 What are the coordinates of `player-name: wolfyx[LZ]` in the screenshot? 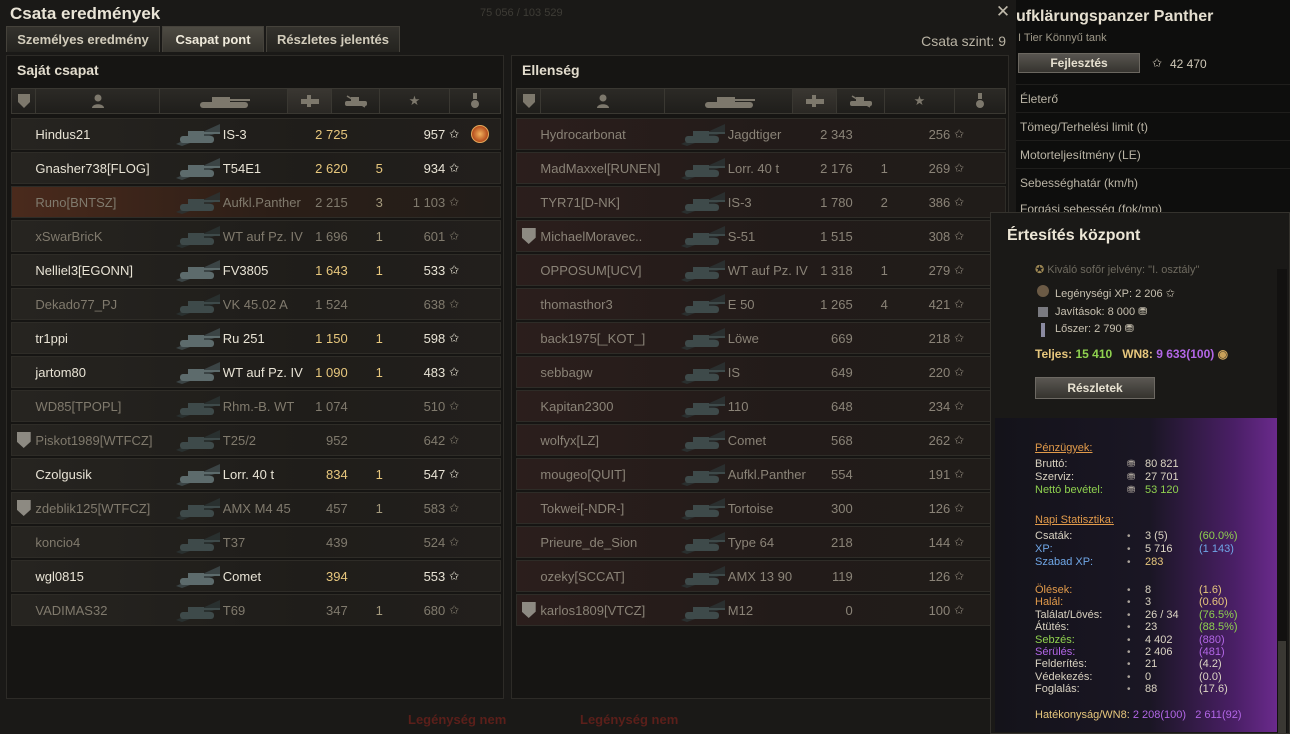 It's located at (608, 440).